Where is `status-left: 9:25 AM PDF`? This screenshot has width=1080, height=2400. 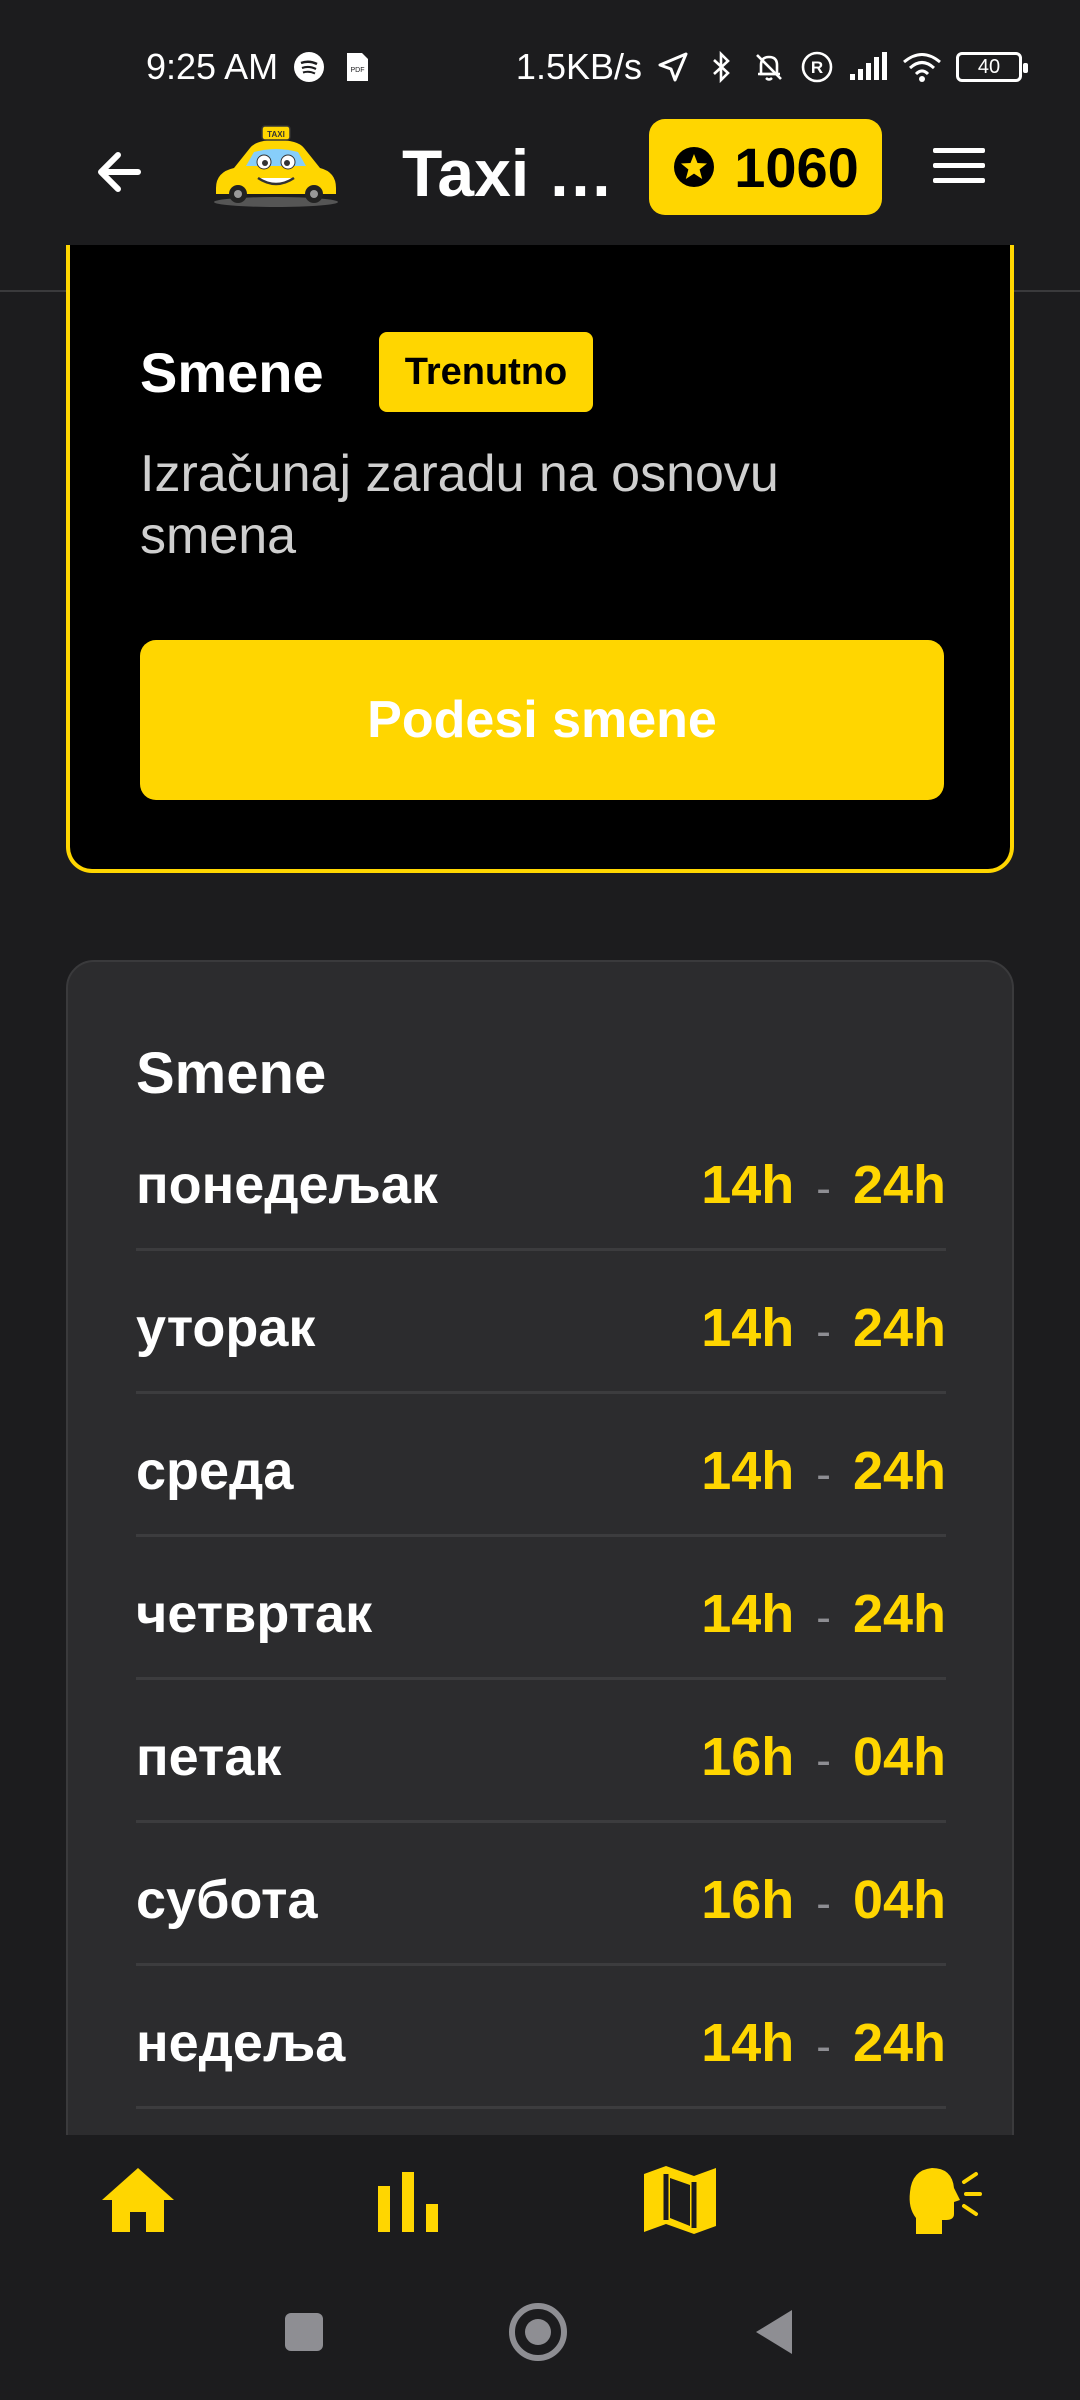
status-left: 9:25 AM PDF is located at coordinates (260, 67).